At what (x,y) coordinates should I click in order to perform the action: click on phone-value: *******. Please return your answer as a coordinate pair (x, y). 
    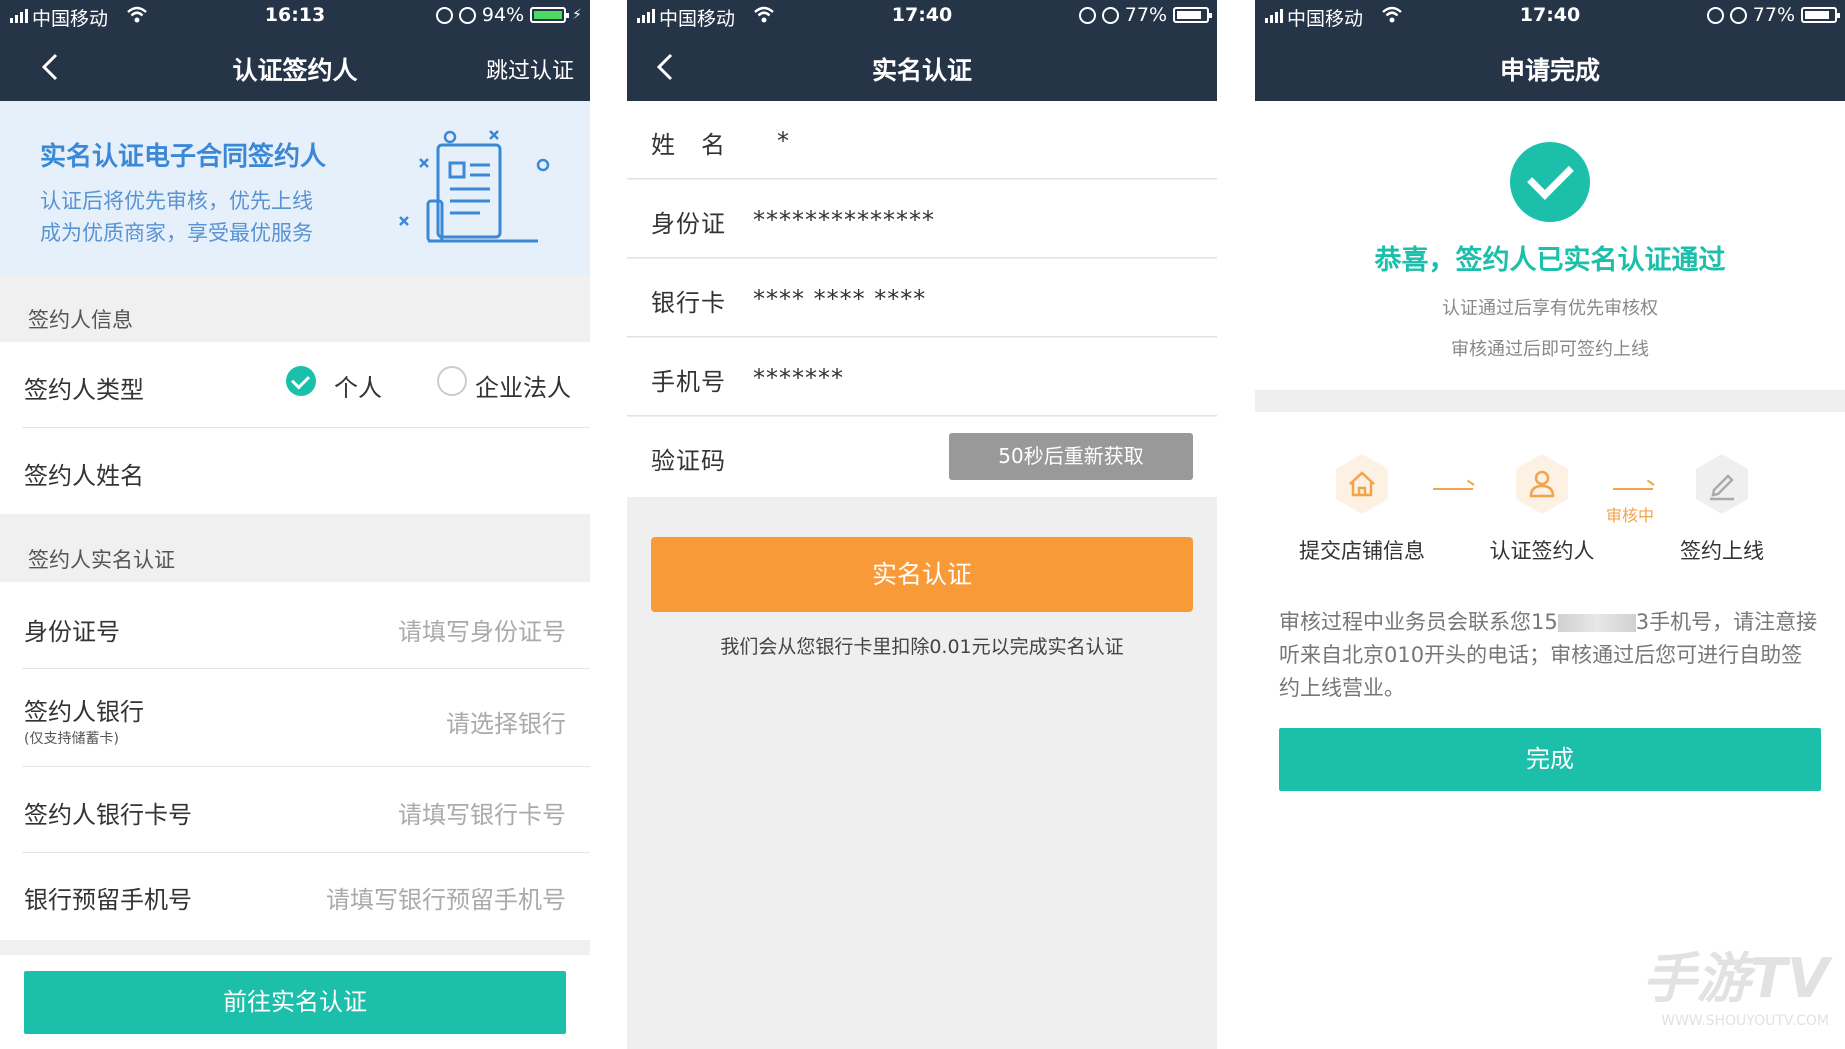
    Looking at the image, I should click on (798, 378).